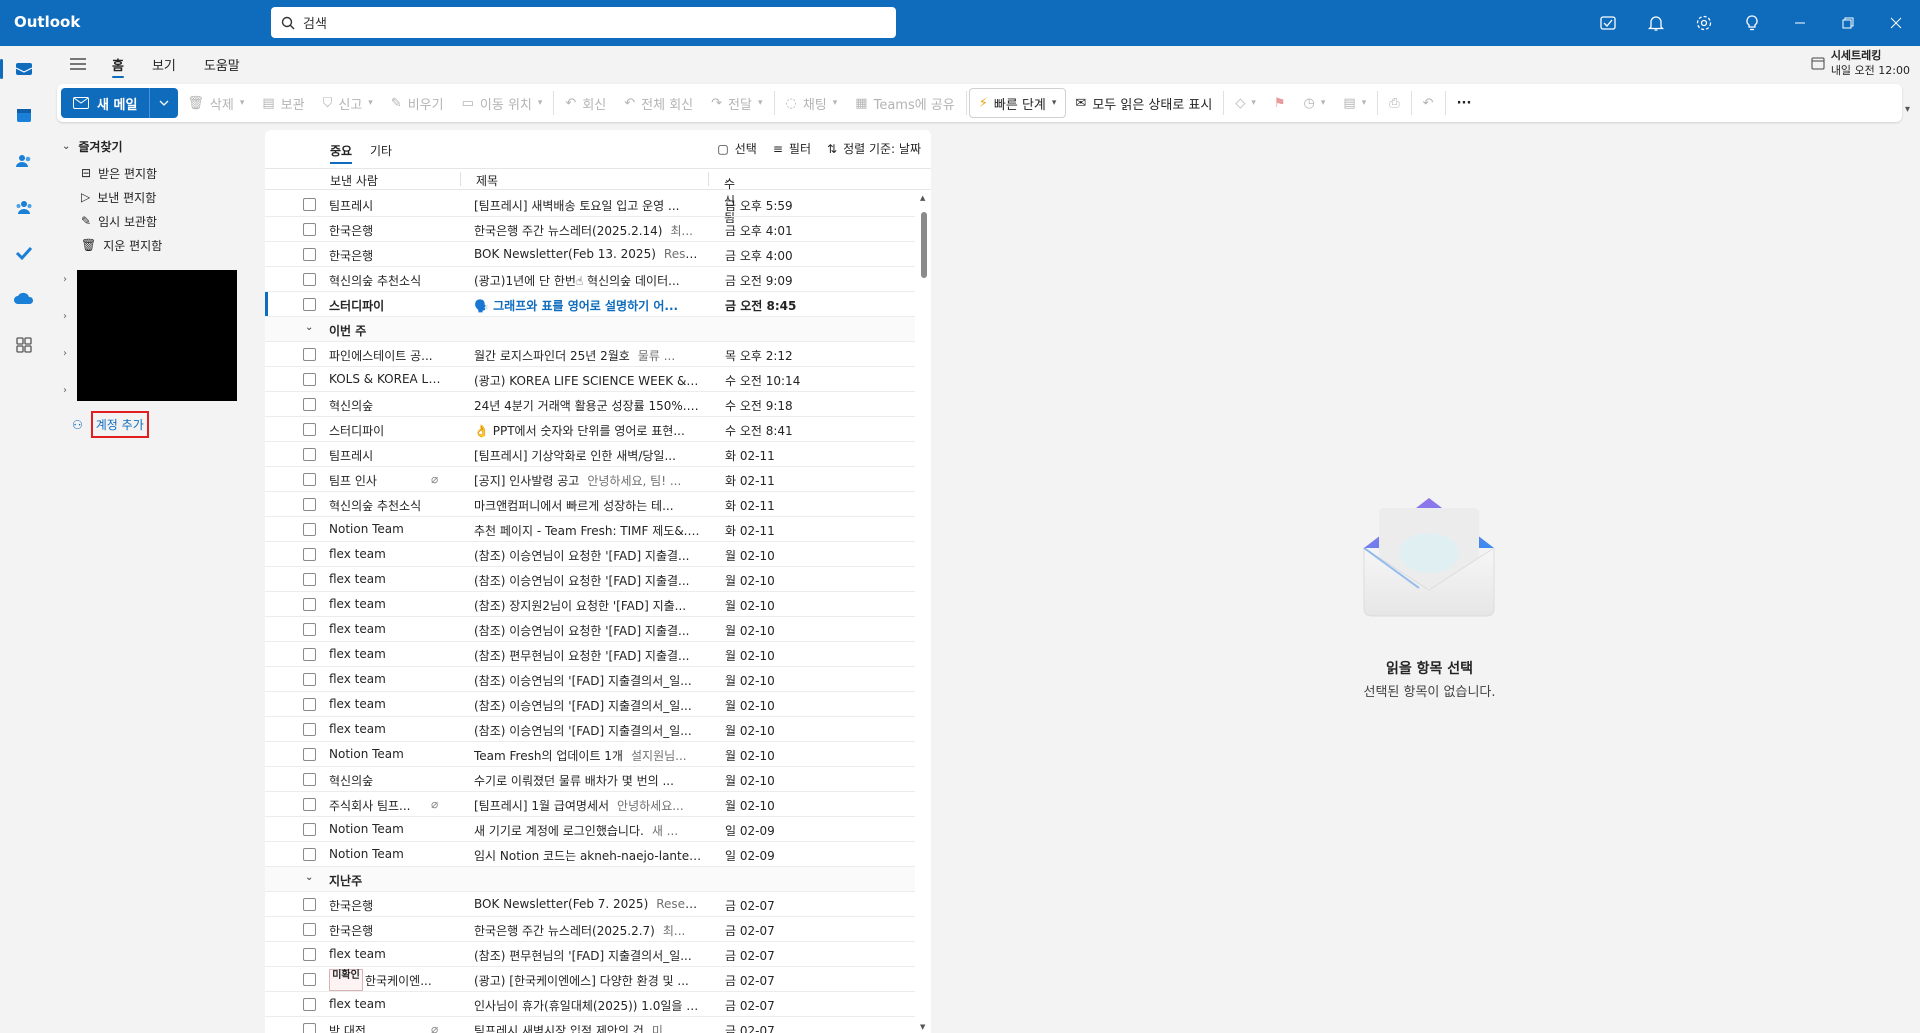  Describe the element at coordinates (1800, 23) in the screenshot. I see `minimize-icon` at that location.